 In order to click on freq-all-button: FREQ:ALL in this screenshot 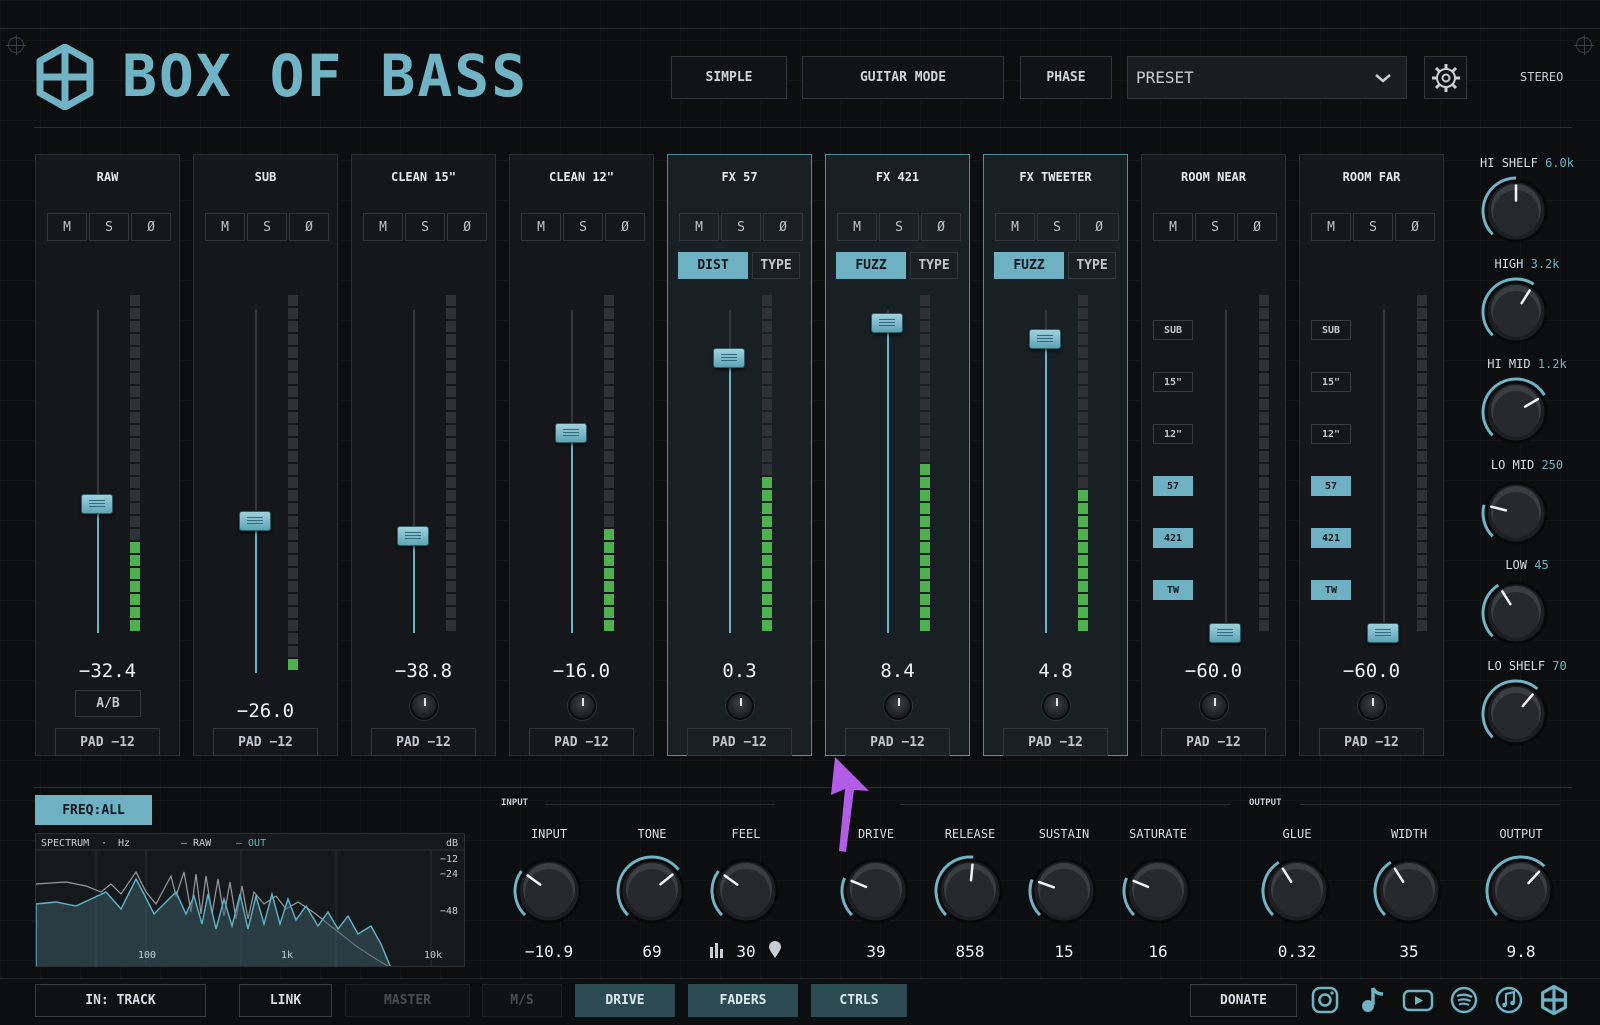, I will do `click(93, 810)`.